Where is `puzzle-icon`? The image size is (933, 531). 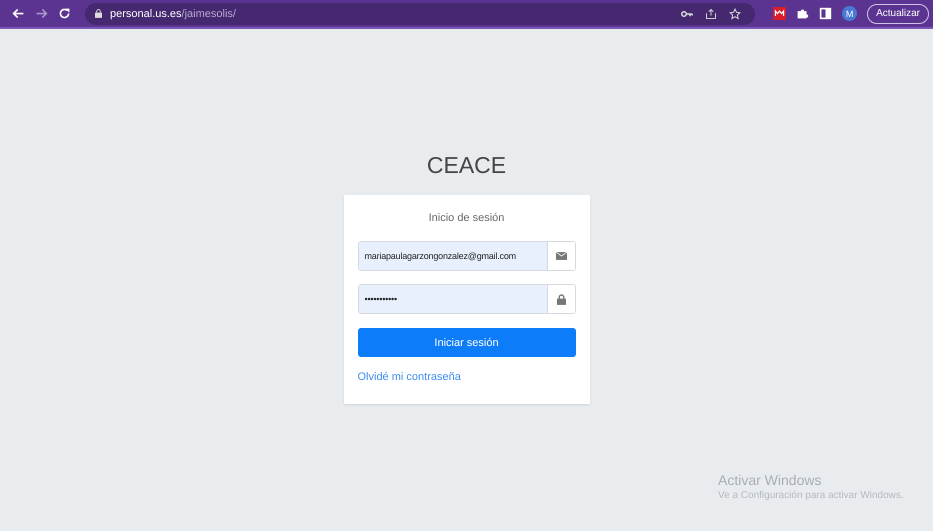
puzzle-icon is located at coordinates (803, 13).